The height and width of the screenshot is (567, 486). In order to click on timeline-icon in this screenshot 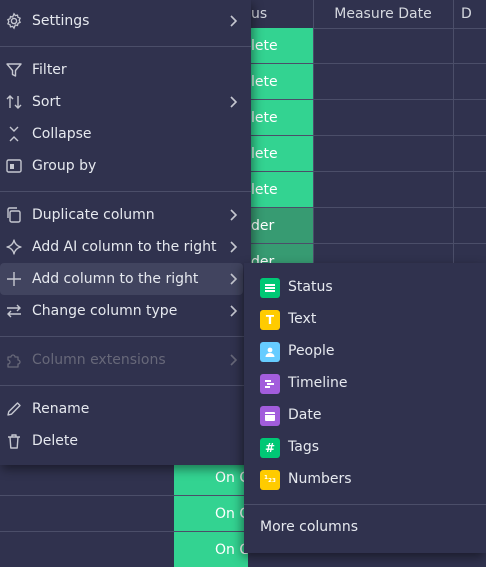, I will do `click(270, 384)`.